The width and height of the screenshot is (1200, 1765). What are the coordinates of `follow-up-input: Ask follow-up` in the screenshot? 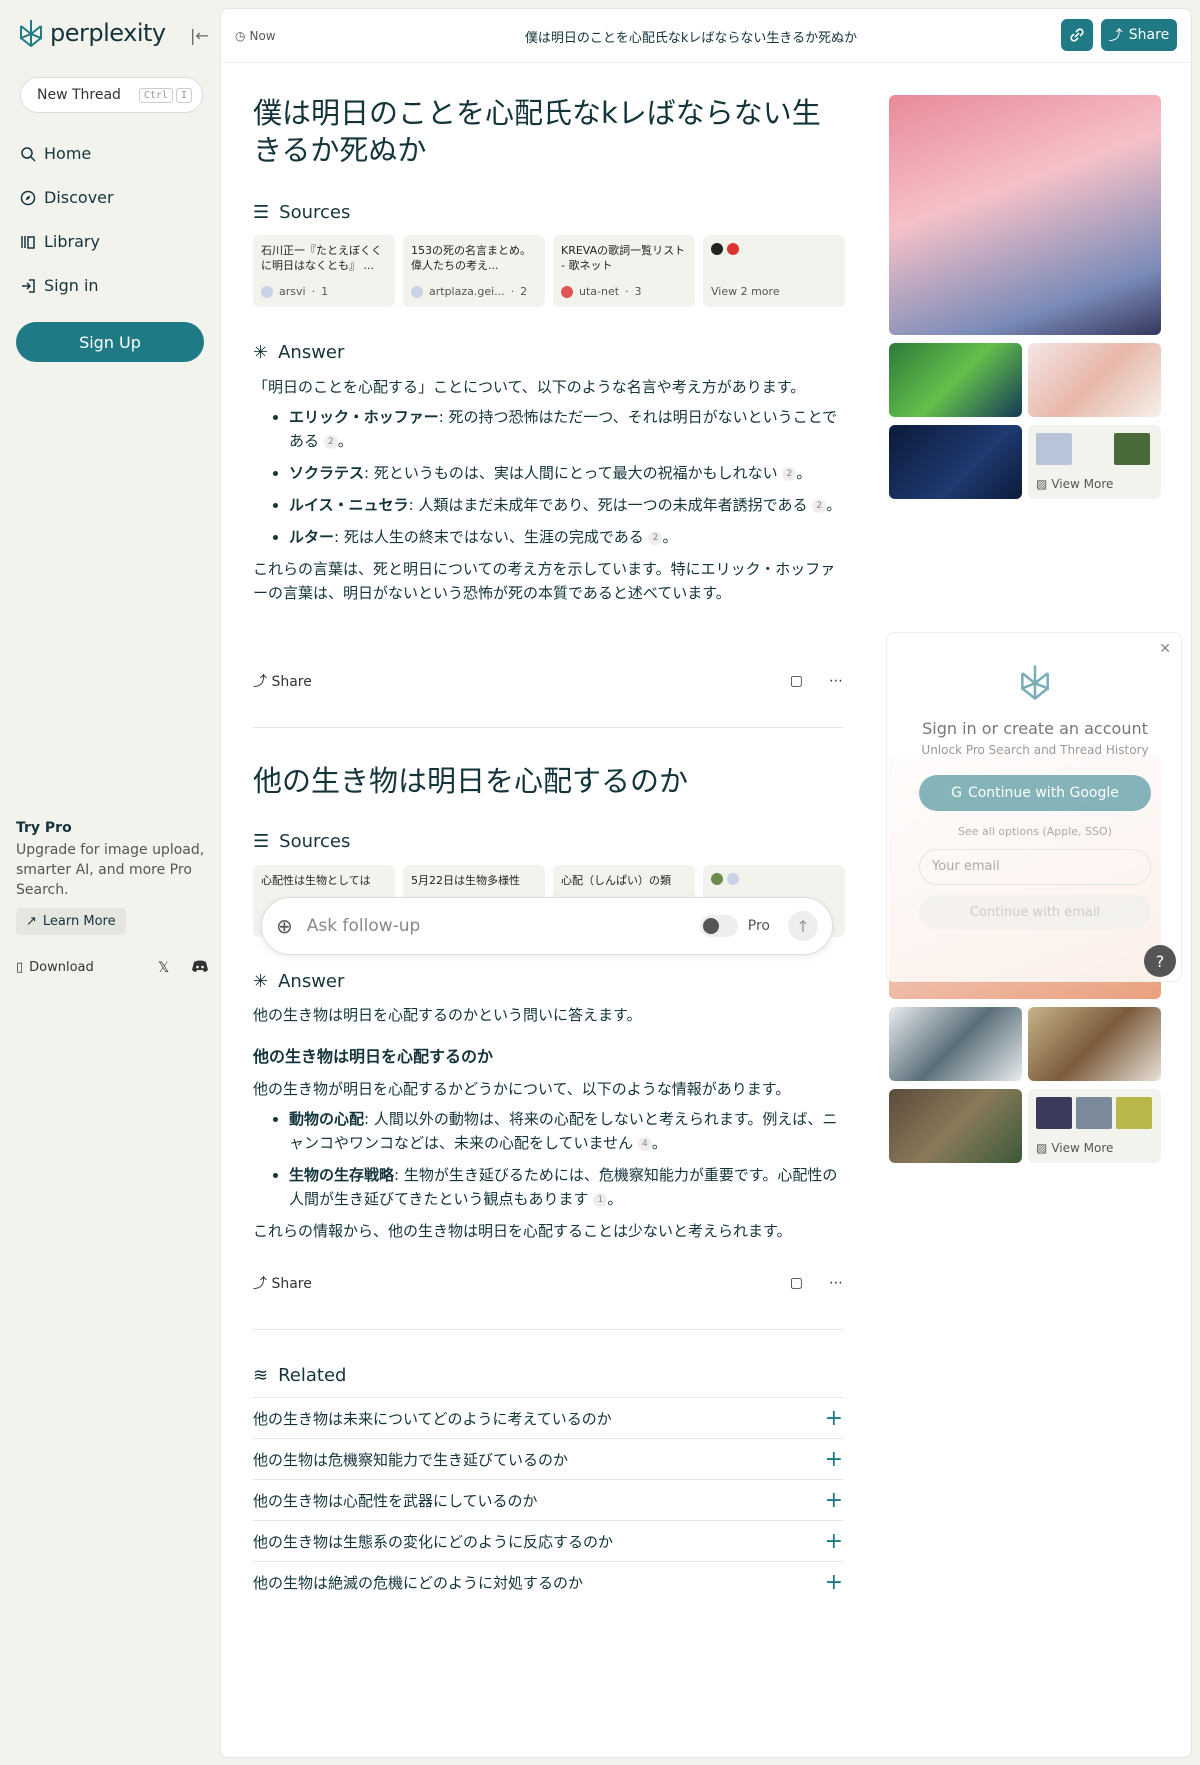 It's located at (503, 926).